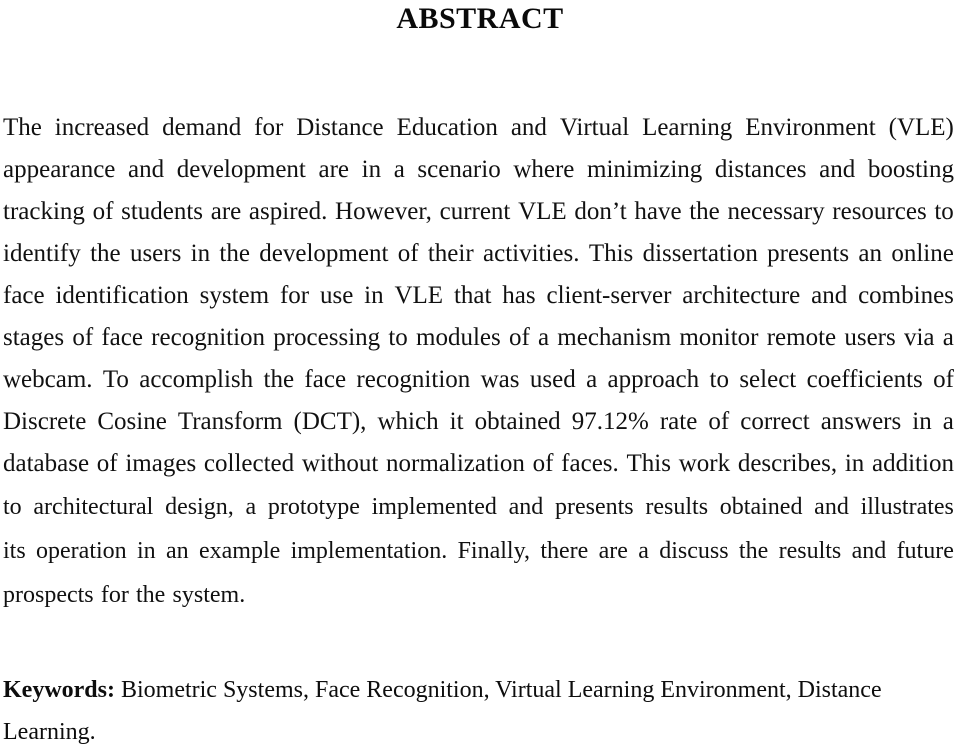 The width and height of the screenshot is (960, 753). What do you see at coordinates (241, 169) in the screenshot?
I see `word: development` at bounding box center [241, 169].